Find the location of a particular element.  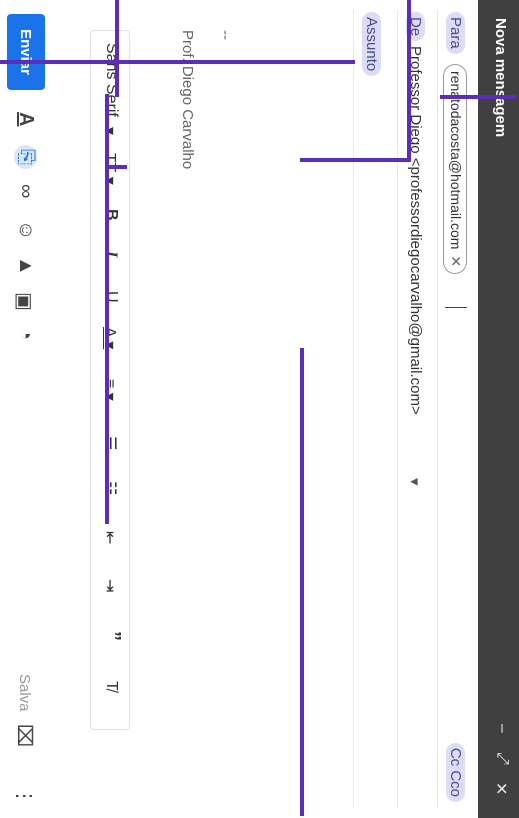

from-dropdown-icon: ▾ is located at coordinates (415, 482).